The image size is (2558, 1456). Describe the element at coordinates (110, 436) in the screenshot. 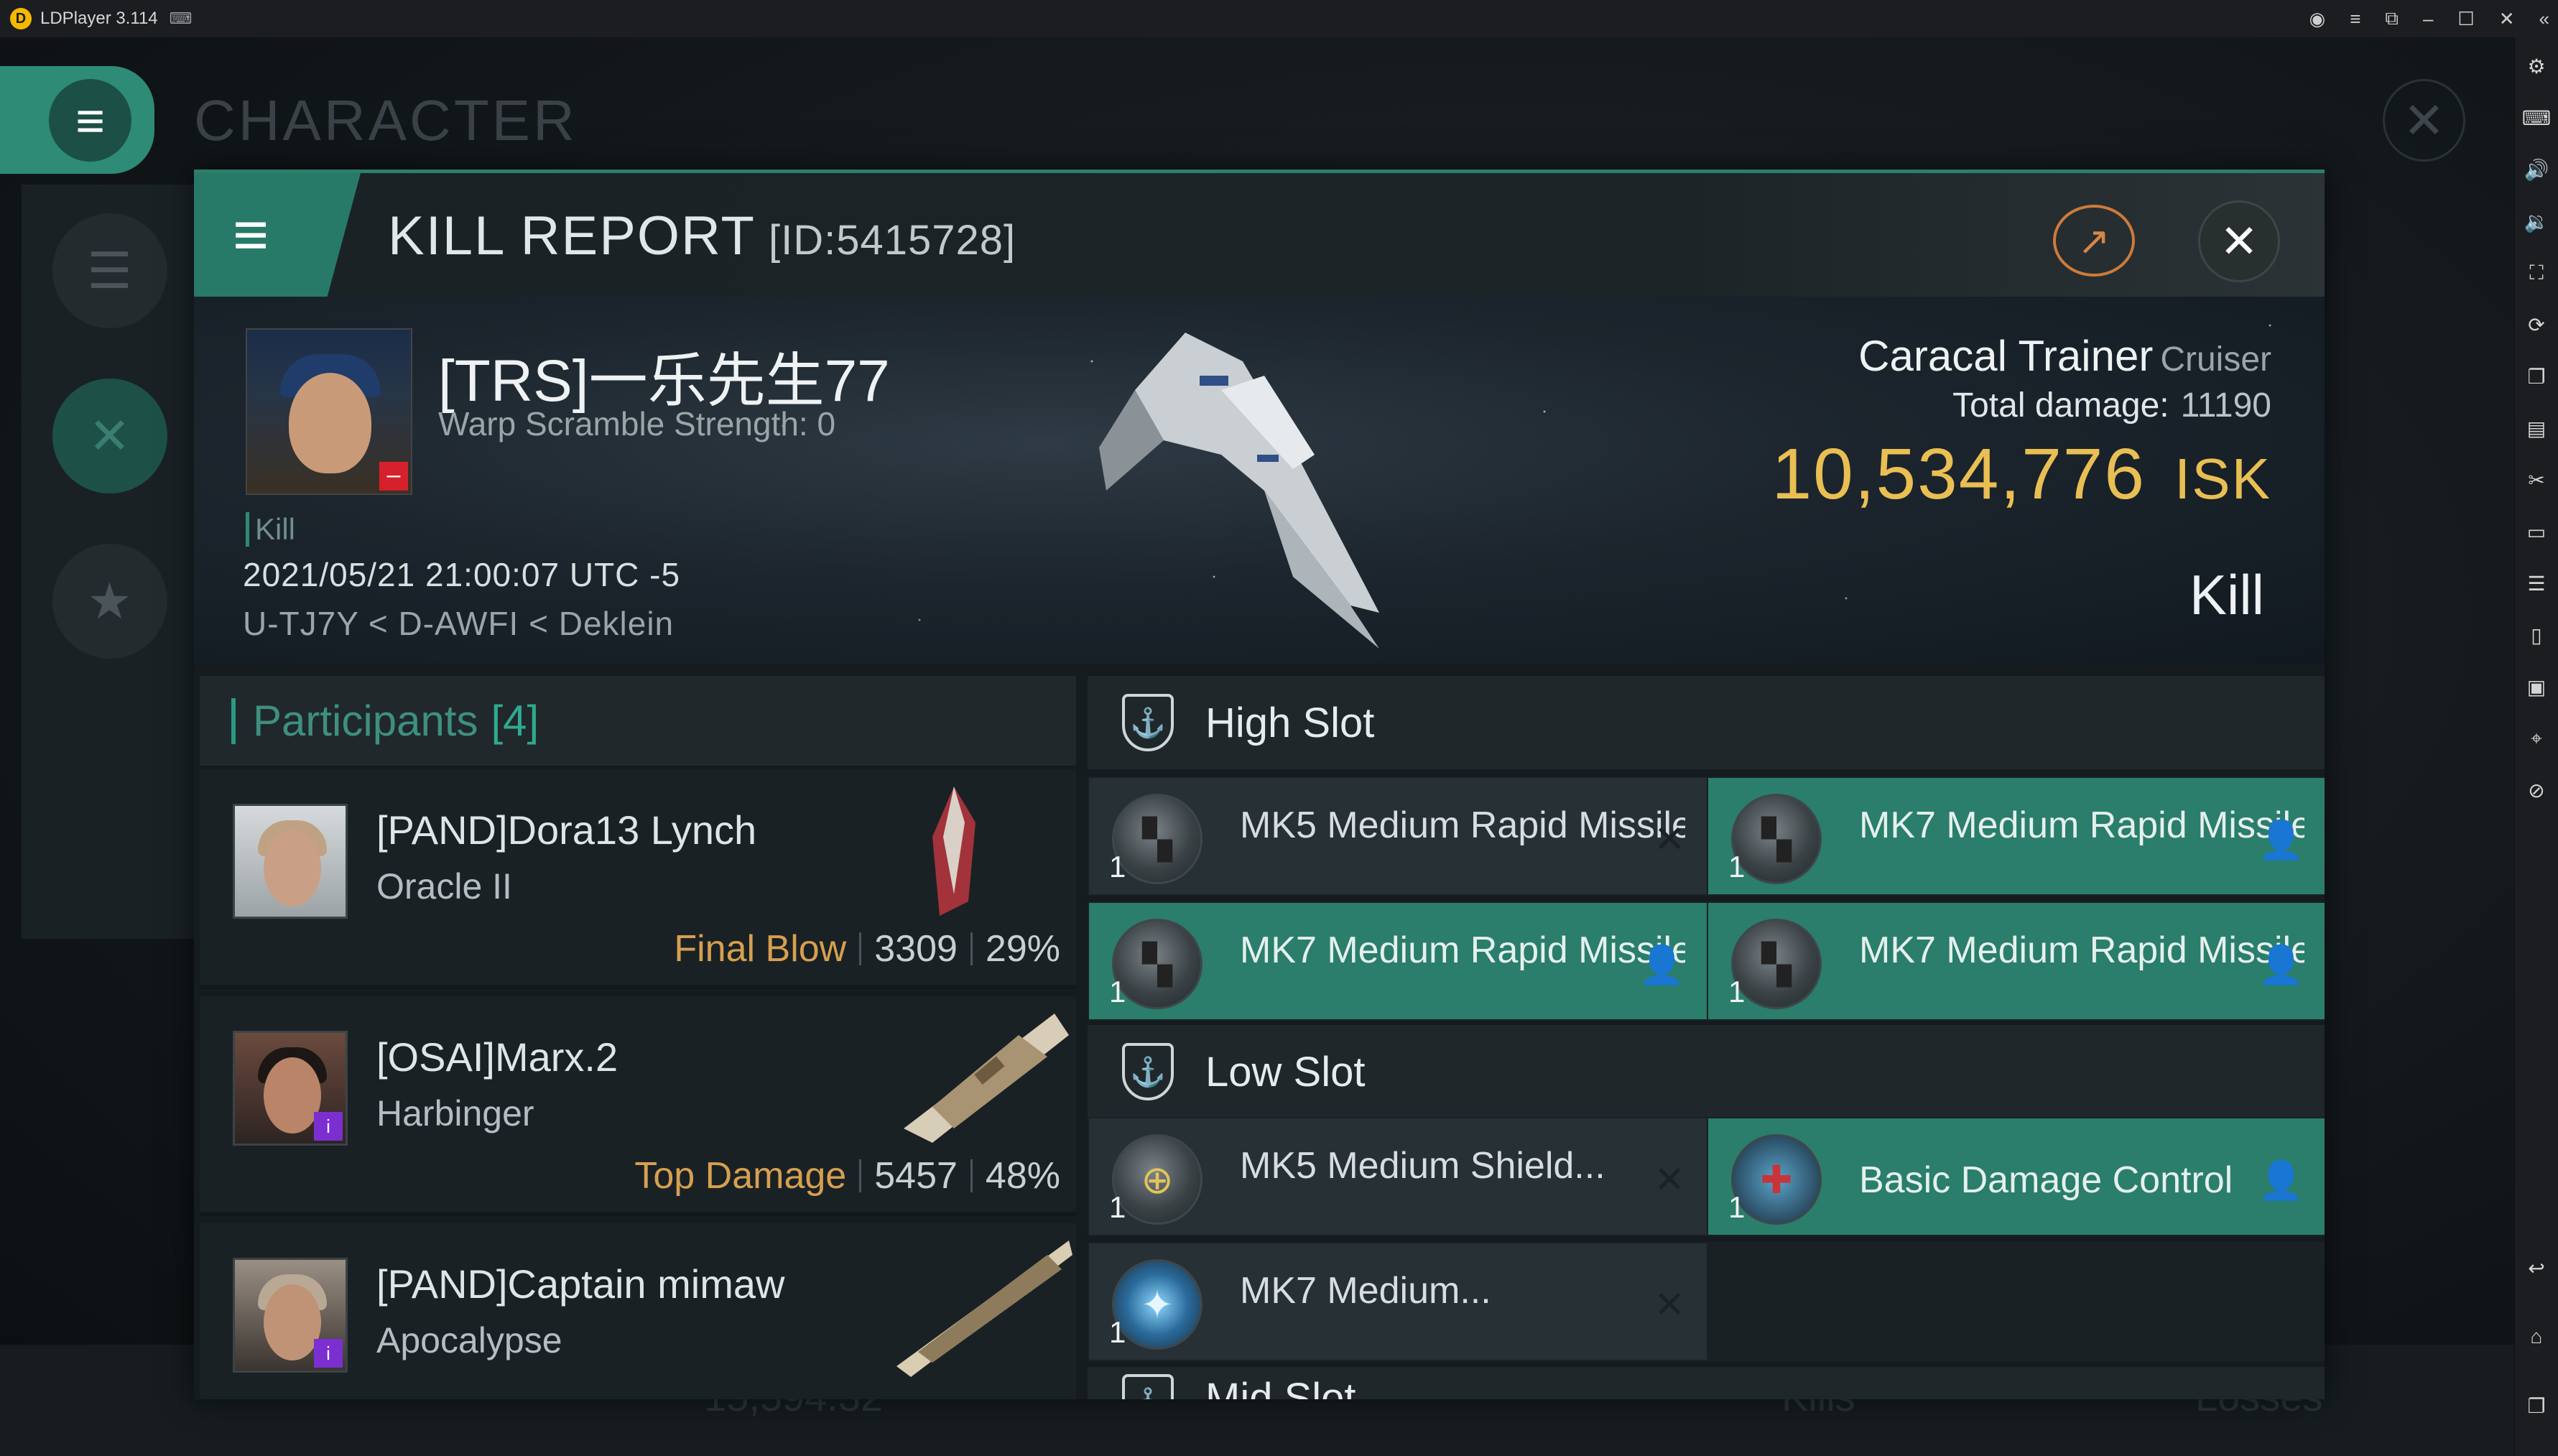

I see `sidebar-combat-icon: ✕` at that location.